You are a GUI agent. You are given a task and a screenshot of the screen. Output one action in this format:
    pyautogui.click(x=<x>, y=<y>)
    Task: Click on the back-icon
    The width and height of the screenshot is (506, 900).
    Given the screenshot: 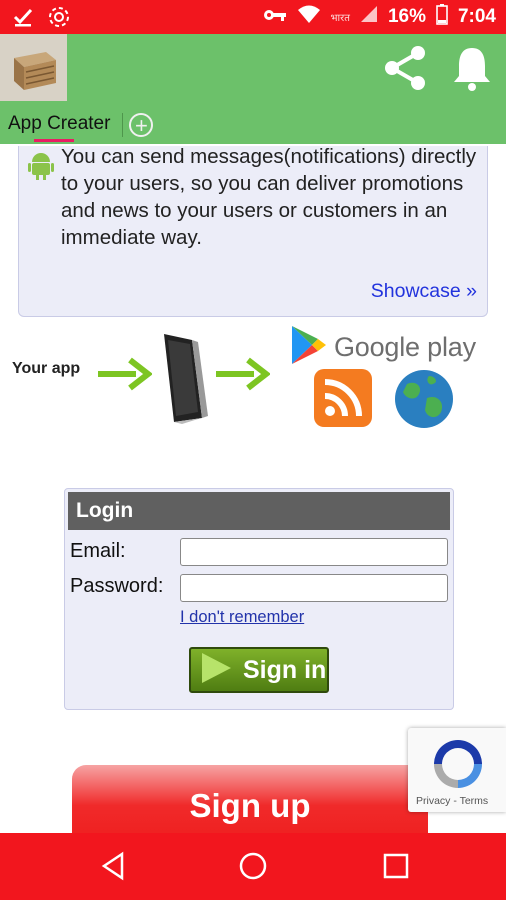 What is the action you would take?
    pyautogui.click(x=114, y=868)
    